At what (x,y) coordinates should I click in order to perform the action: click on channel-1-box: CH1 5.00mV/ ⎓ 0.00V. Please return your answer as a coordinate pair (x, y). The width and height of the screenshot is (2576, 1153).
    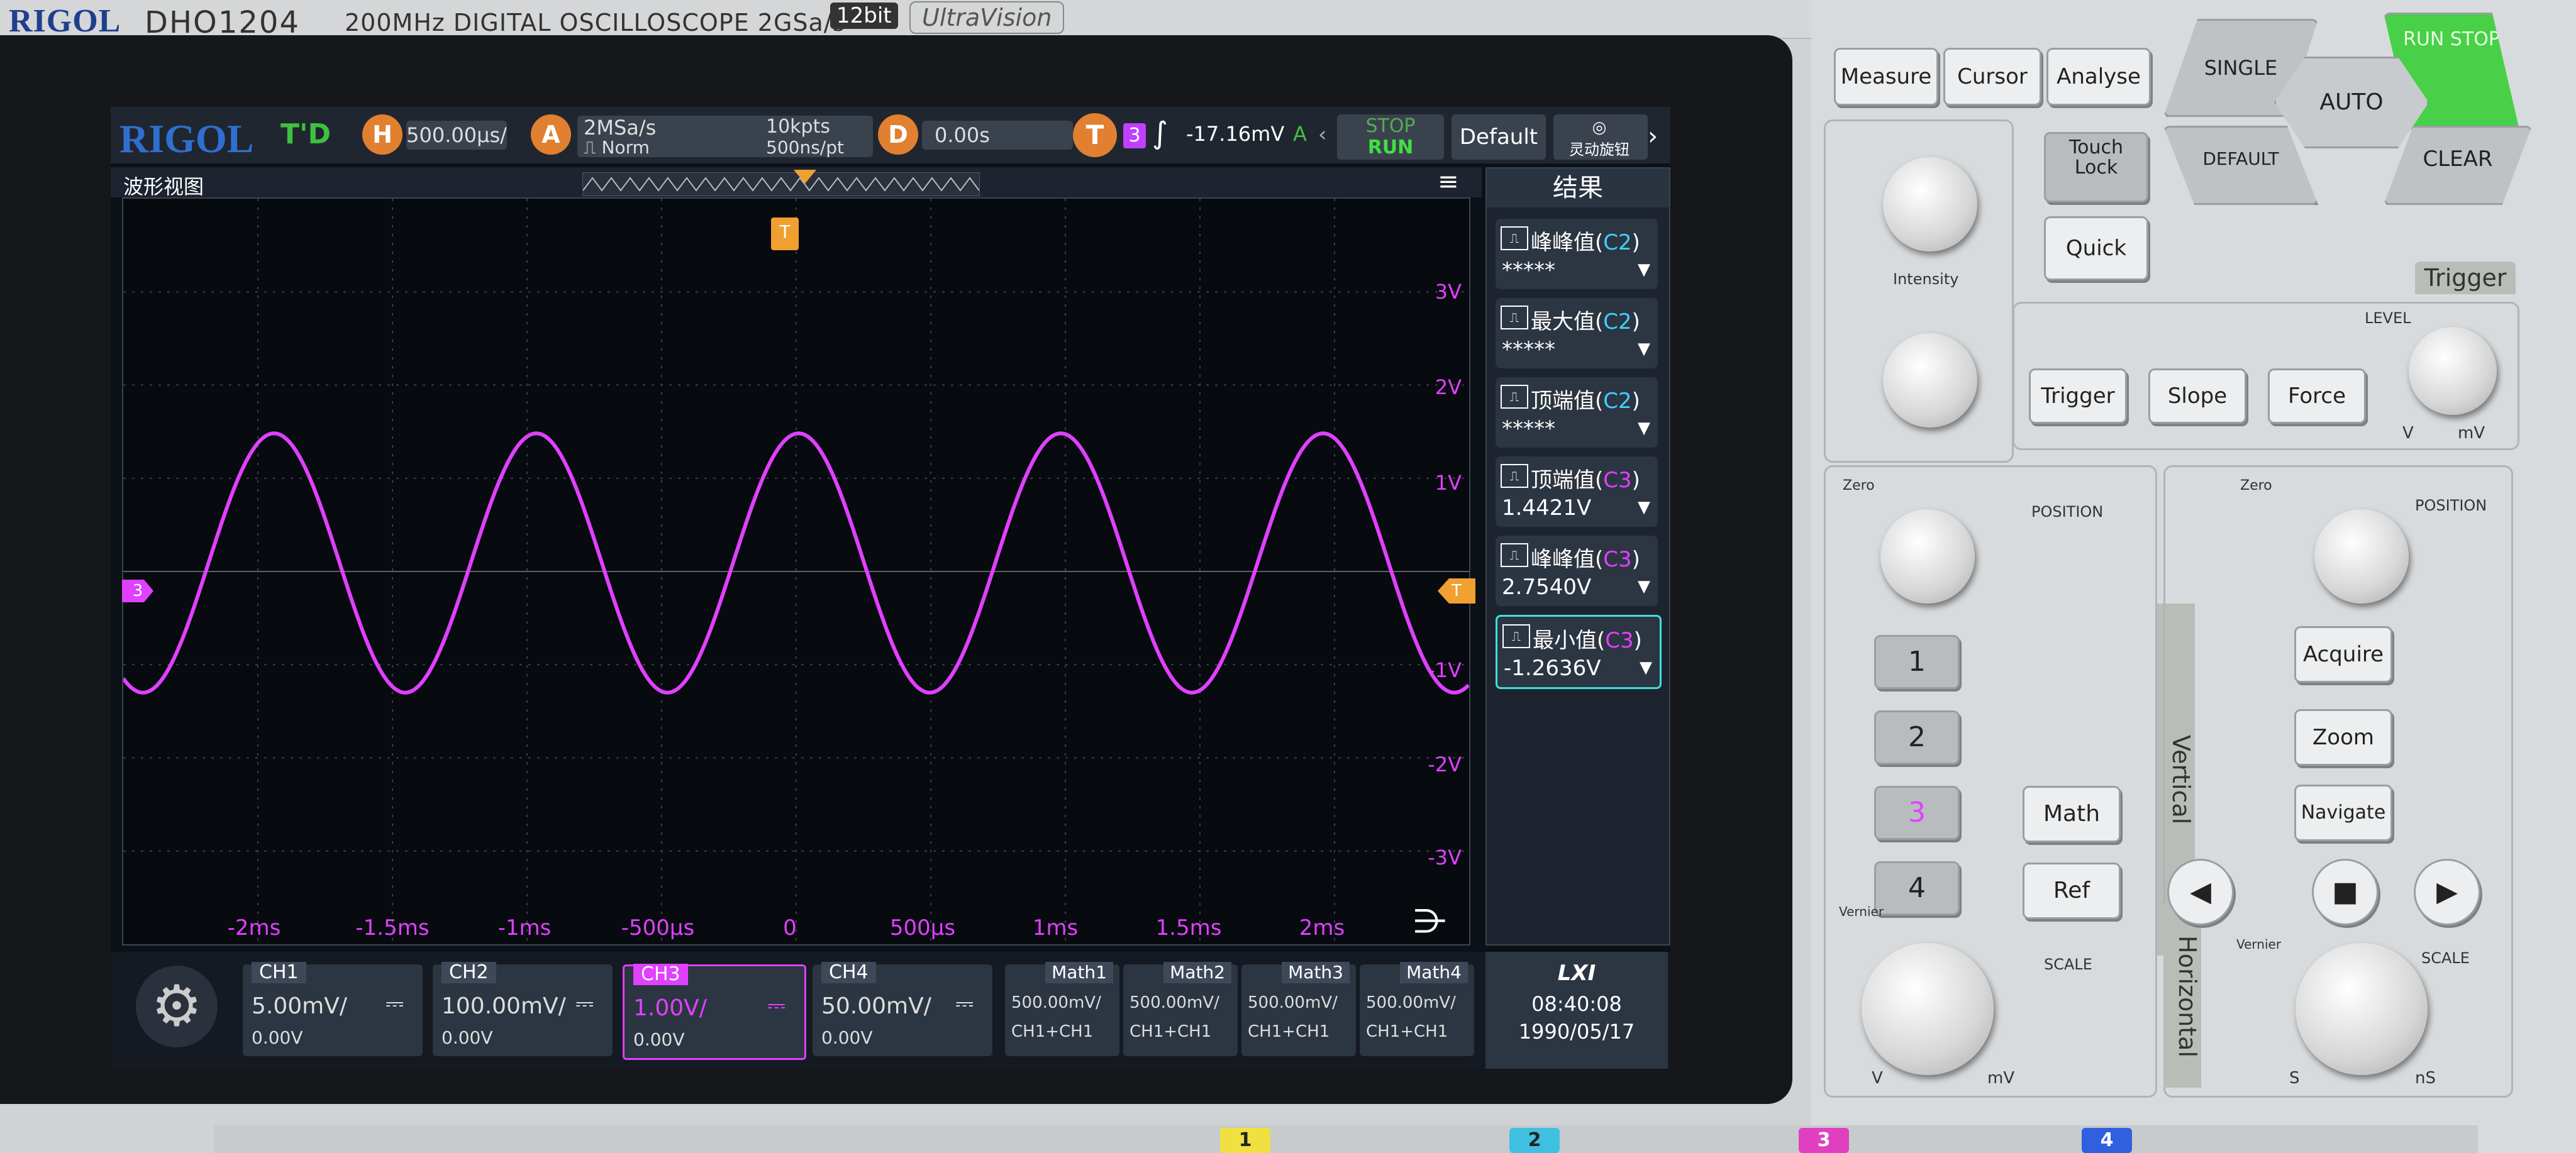
    Looking at the image, I should click on (333, 1009).